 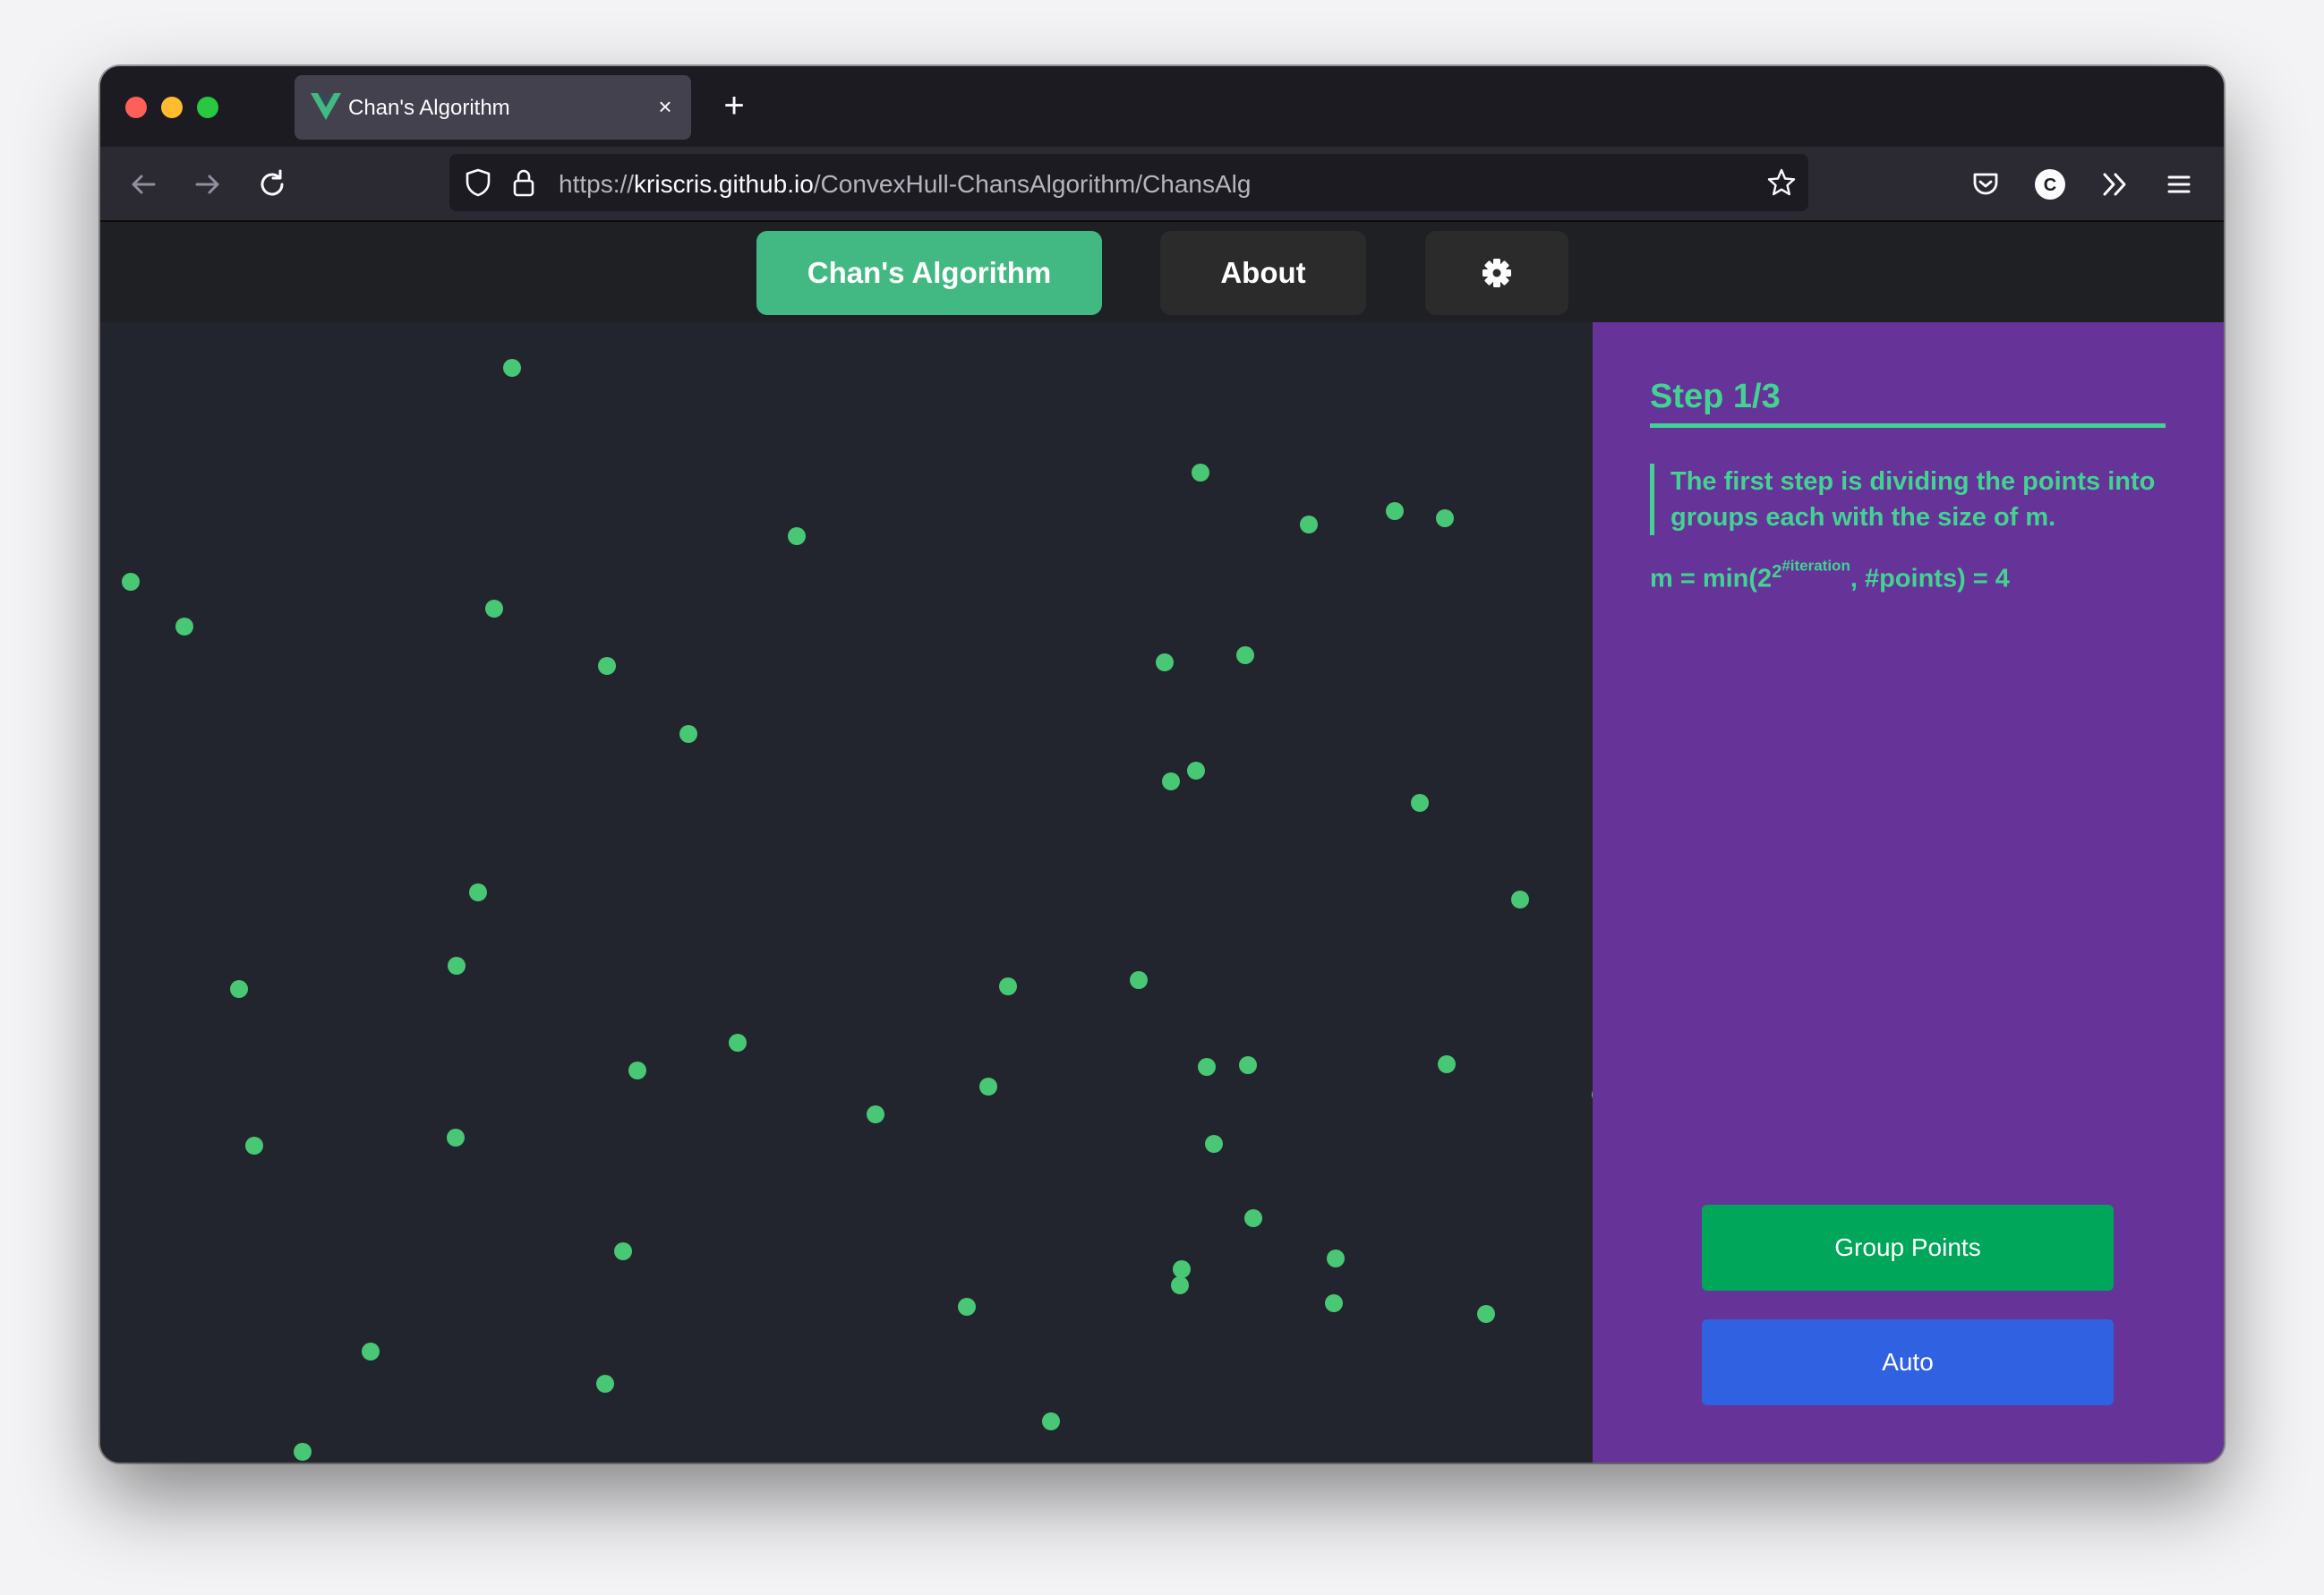 What do you see at coordinates (429, 108) in the screenshot?
I see `tab-title: Chan's Algorithm` at bounding box center [429, 108].